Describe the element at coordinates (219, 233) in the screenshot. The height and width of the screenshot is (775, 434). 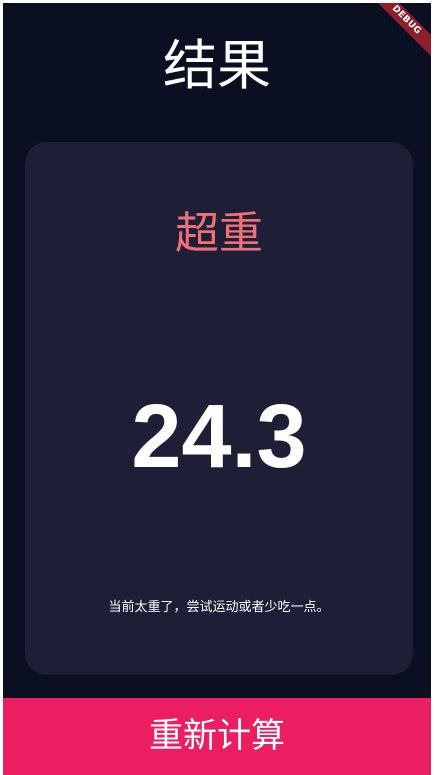
I see `result-status: 超重` at that location.